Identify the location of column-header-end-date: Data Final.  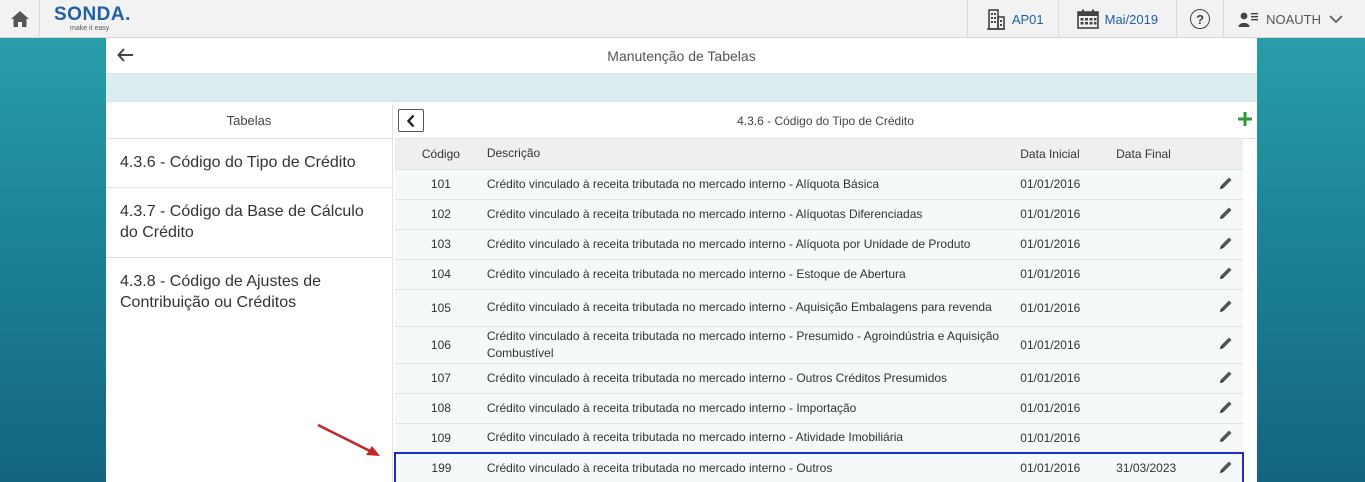
(1162, 154).